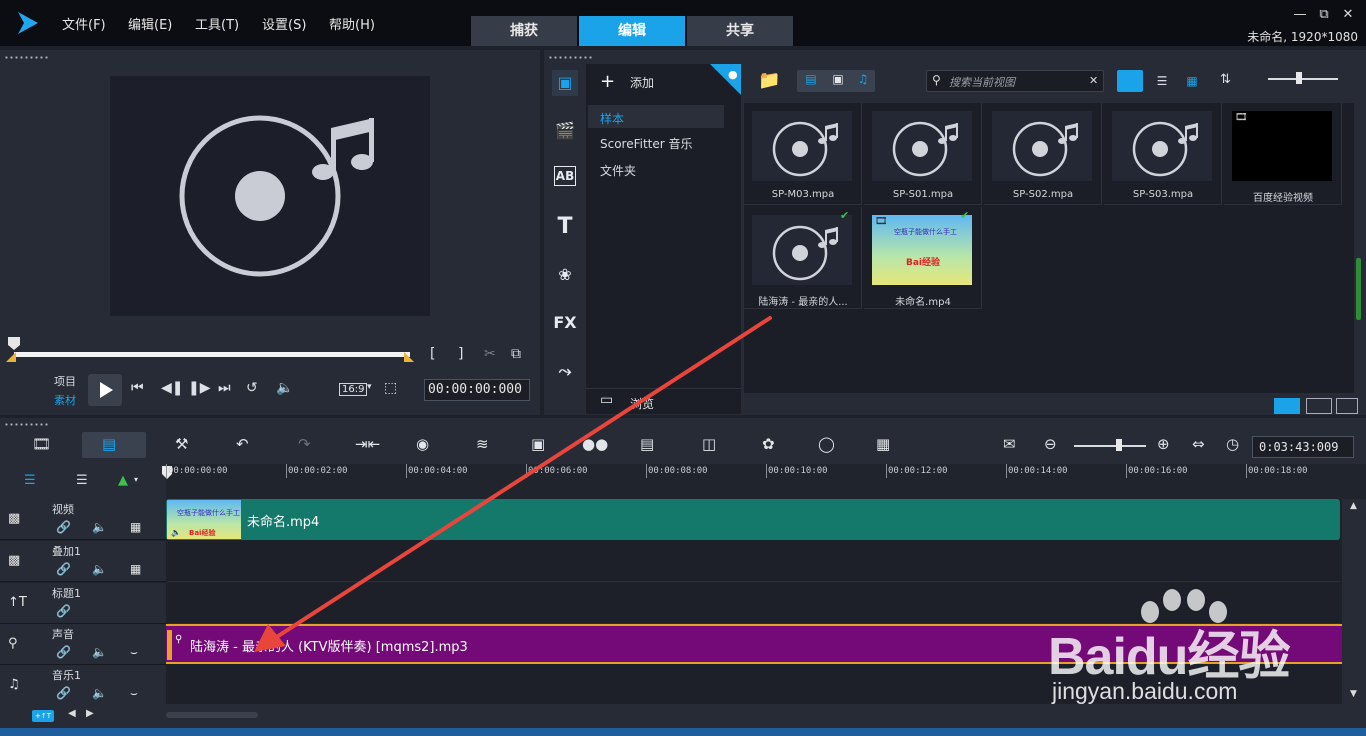 This screenshot has height=736, width=1366. What do you see at coordinates (606, 400) in the screenshot?
I see `browse-icon: ▭` at bounding box center [606, 400].